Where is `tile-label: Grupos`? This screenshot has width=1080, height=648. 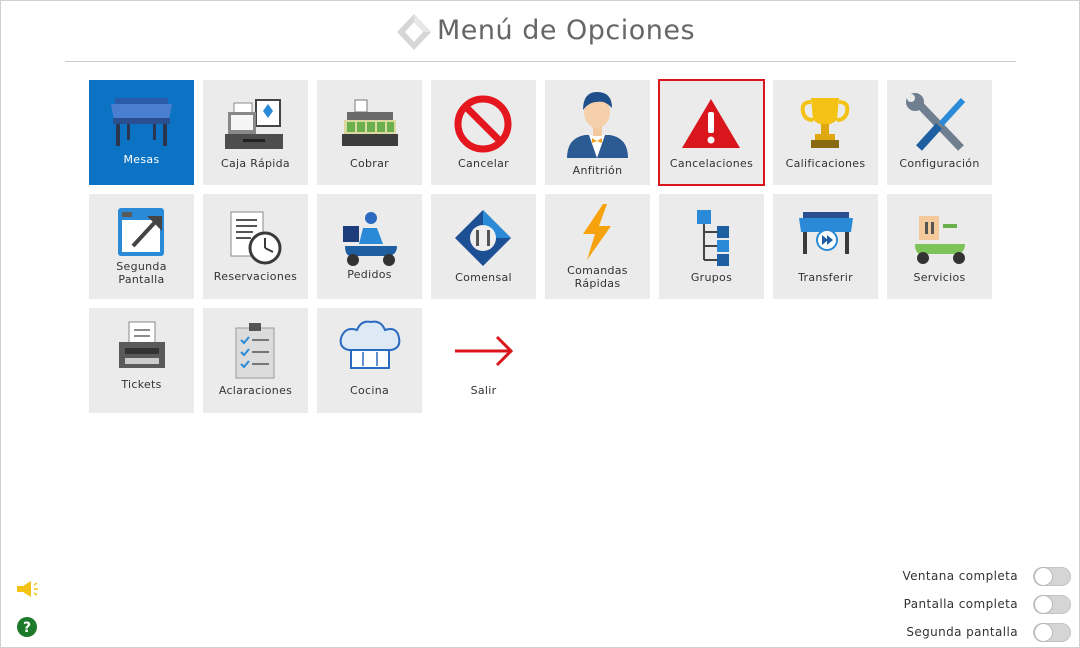 tile-label: Grupos is located at coordinates (711, 277).